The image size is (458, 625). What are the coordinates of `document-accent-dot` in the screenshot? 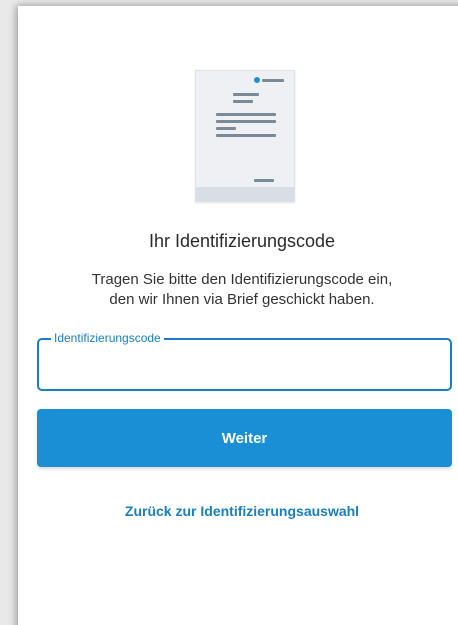 It's located at (257, 80).